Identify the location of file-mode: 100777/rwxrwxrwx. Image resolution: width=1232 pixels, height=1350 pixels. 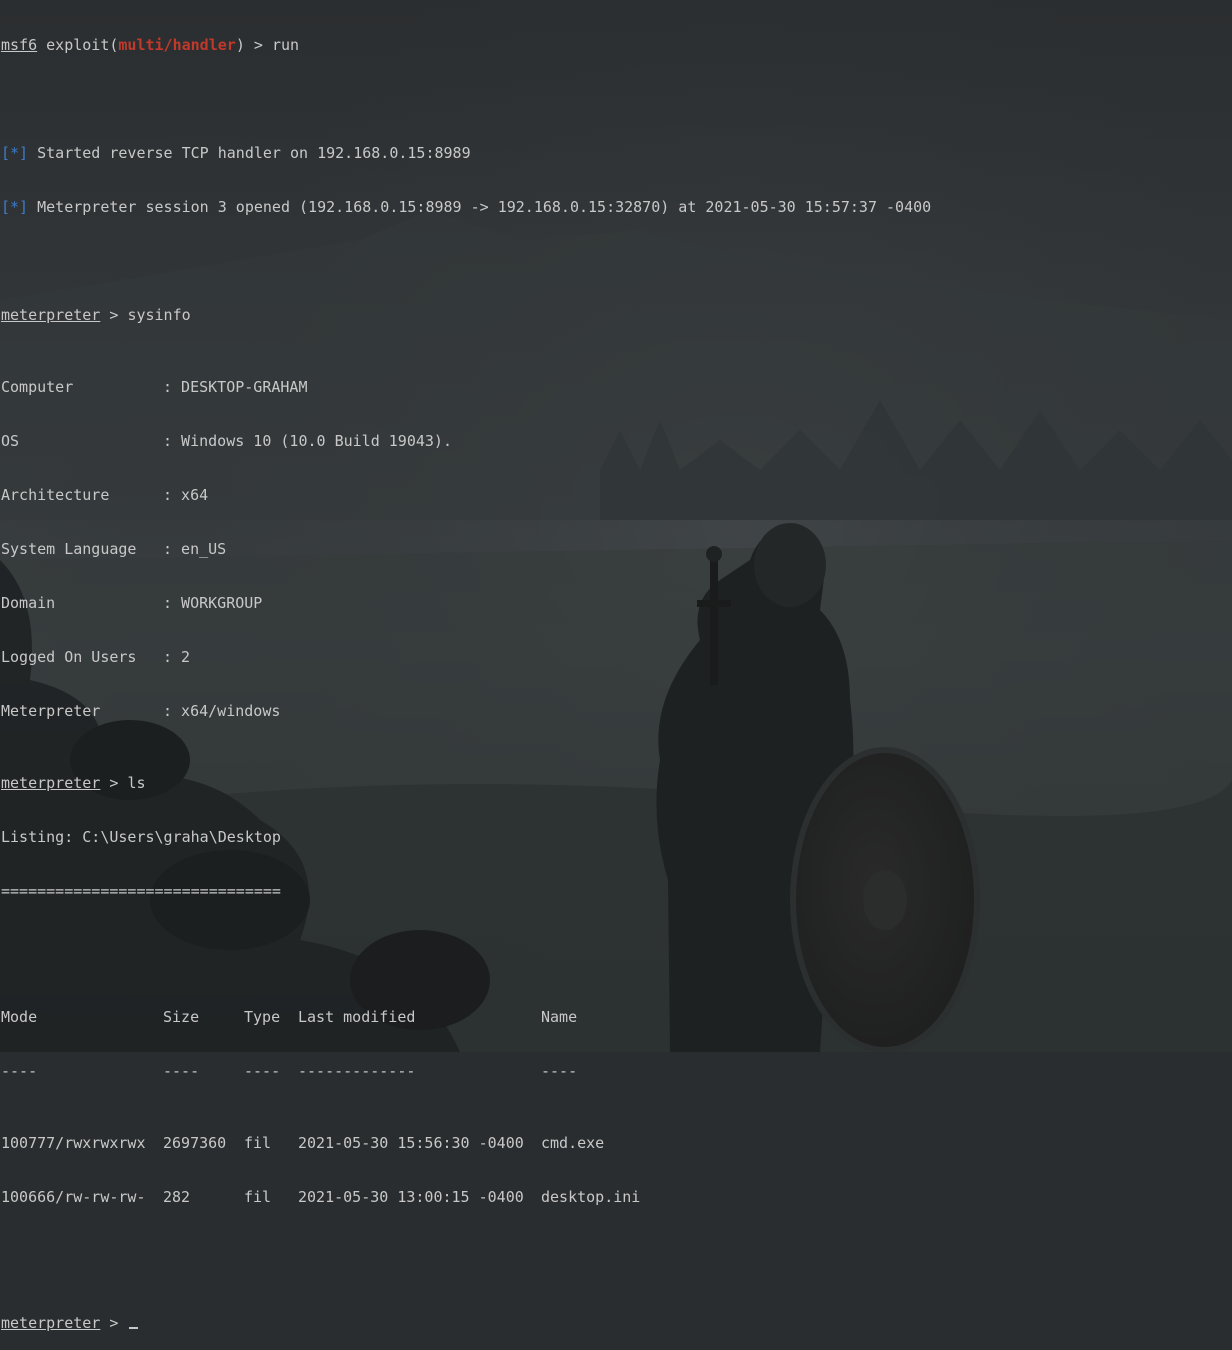
(73, 1143).